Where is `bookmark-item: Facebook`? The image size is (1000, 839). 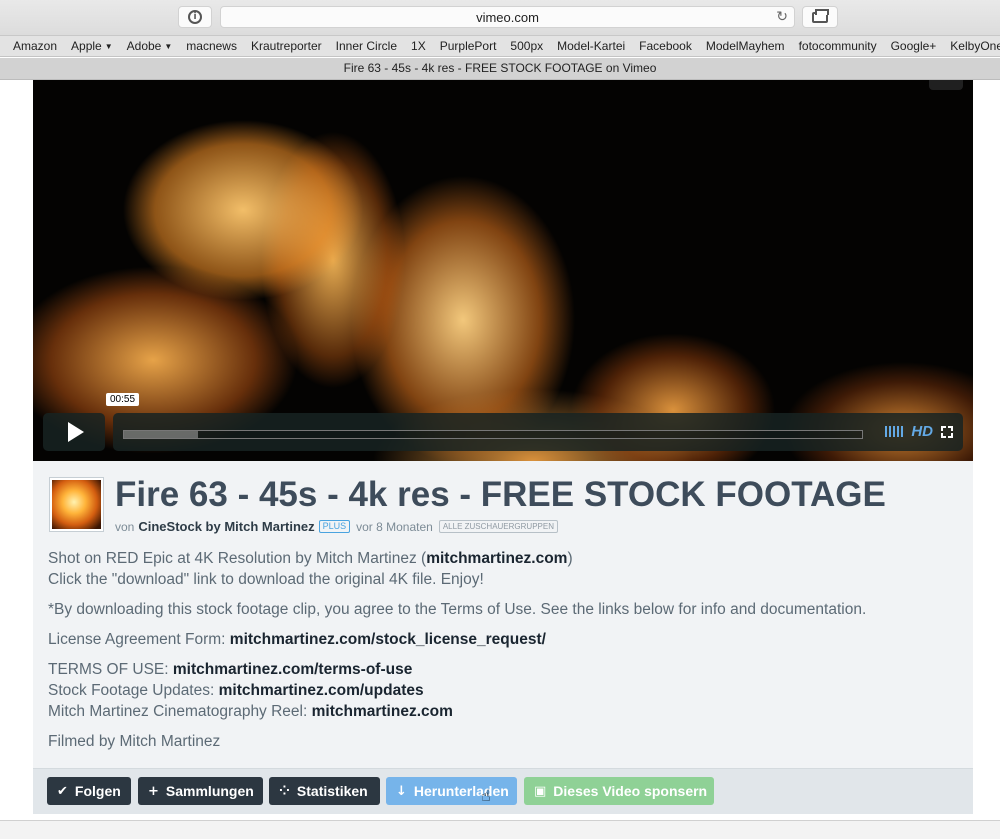 bookmark-item: Facebook is located at coordinates (665, 46).